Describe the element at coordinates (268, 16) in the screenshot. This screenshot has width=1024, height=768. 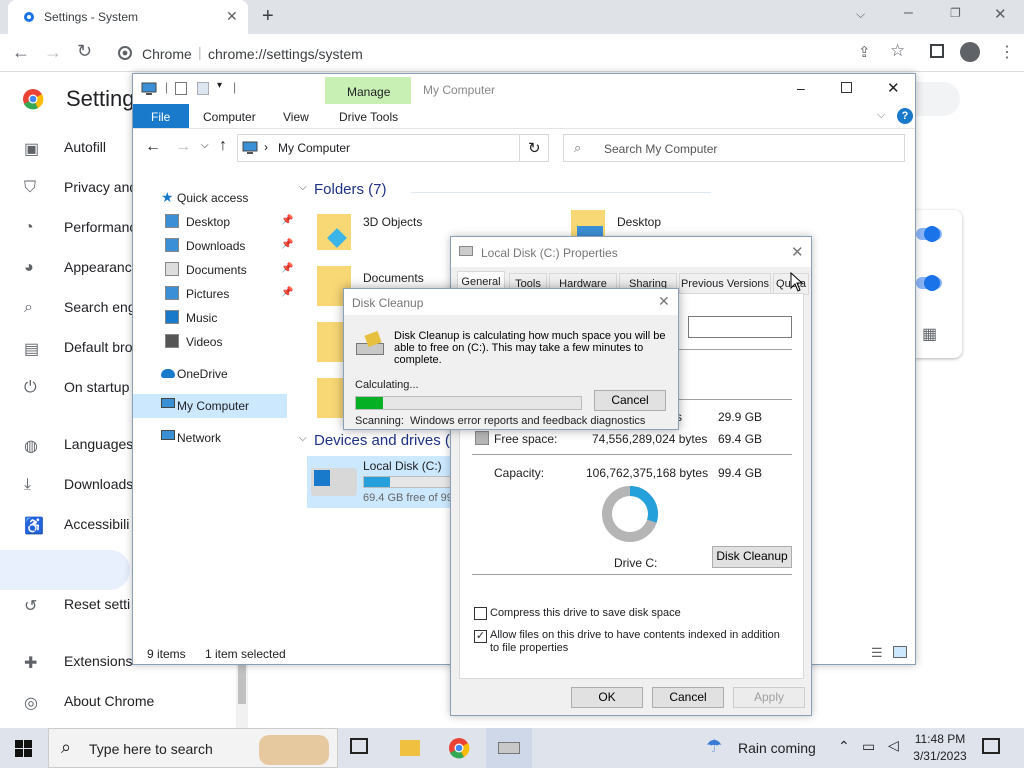
I see `new-tab-icon: +` at that location.